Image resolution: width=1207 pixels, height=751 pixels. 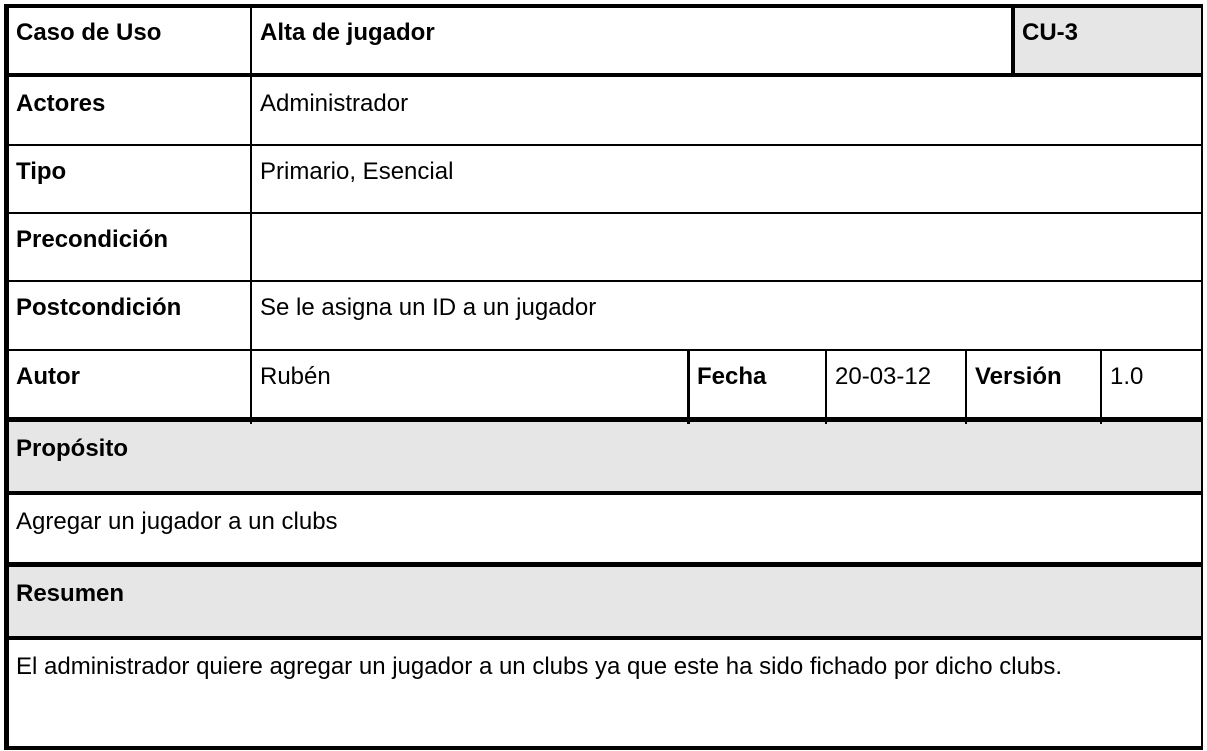 I want to click on proposito-label: Propósito, so click(x=604, y=457).